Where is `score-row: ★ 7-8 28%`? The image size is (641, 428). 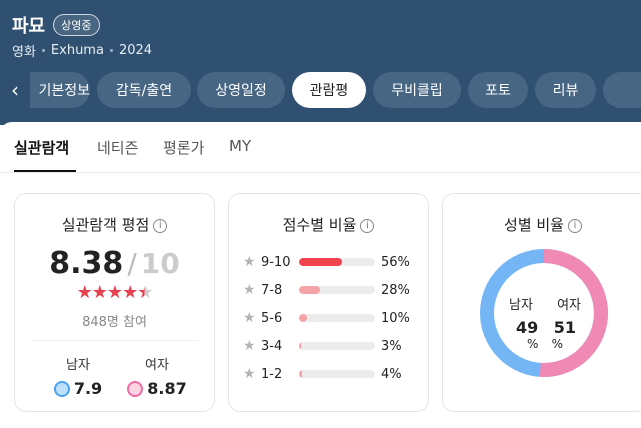
score-row: ★ 7-8 28% is located at coordinates (333, 290).